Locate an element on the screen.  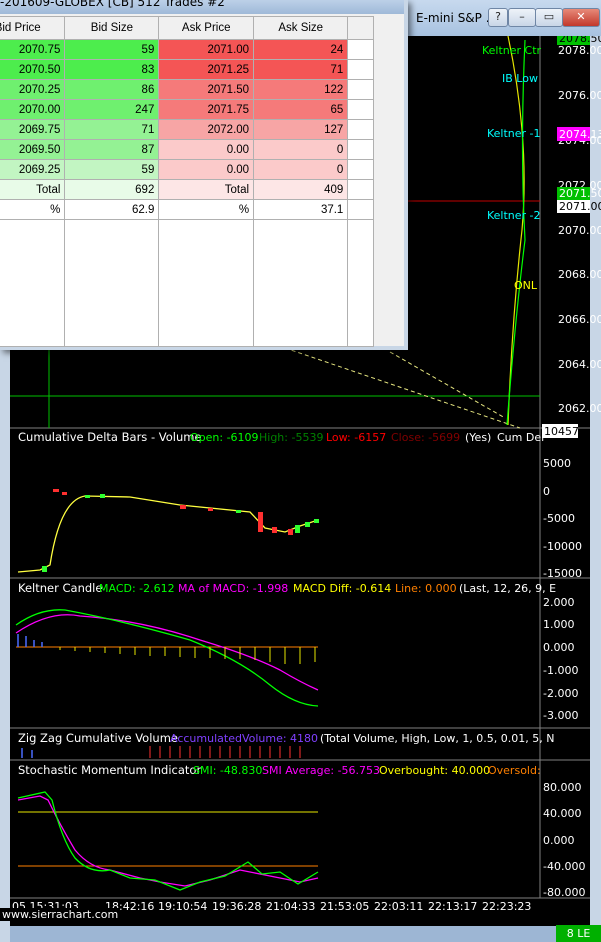
bid-total: 692 is located at coordinates (112, 189).